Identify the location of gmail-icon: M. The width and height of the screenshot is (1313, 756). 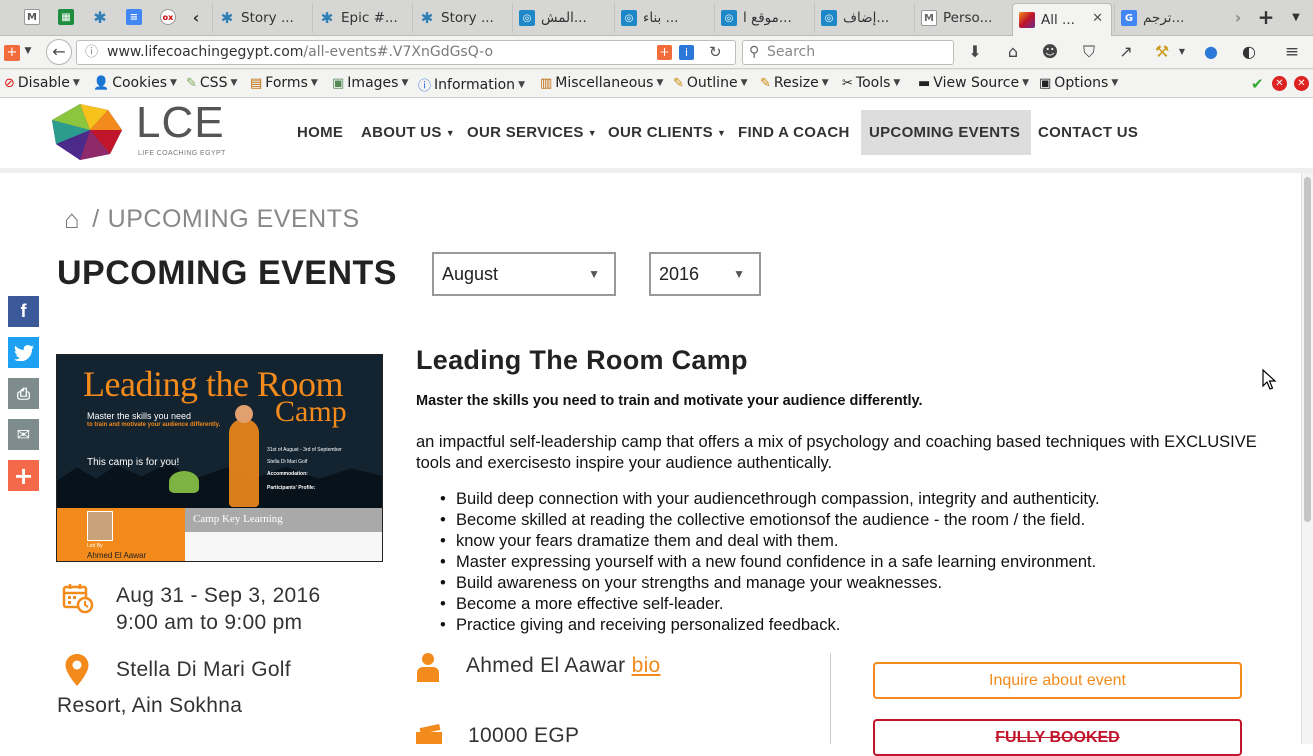
(32, 17).